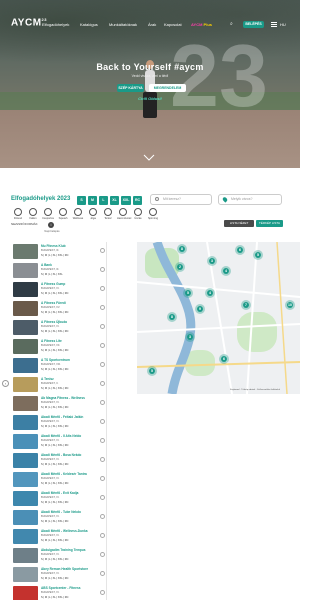 This screenshot has height=600, width=320. What do you see at coordinates (250, 199) in the screenshot?
I see `city-input: Melyik város?` at bounding box center [250, 199].